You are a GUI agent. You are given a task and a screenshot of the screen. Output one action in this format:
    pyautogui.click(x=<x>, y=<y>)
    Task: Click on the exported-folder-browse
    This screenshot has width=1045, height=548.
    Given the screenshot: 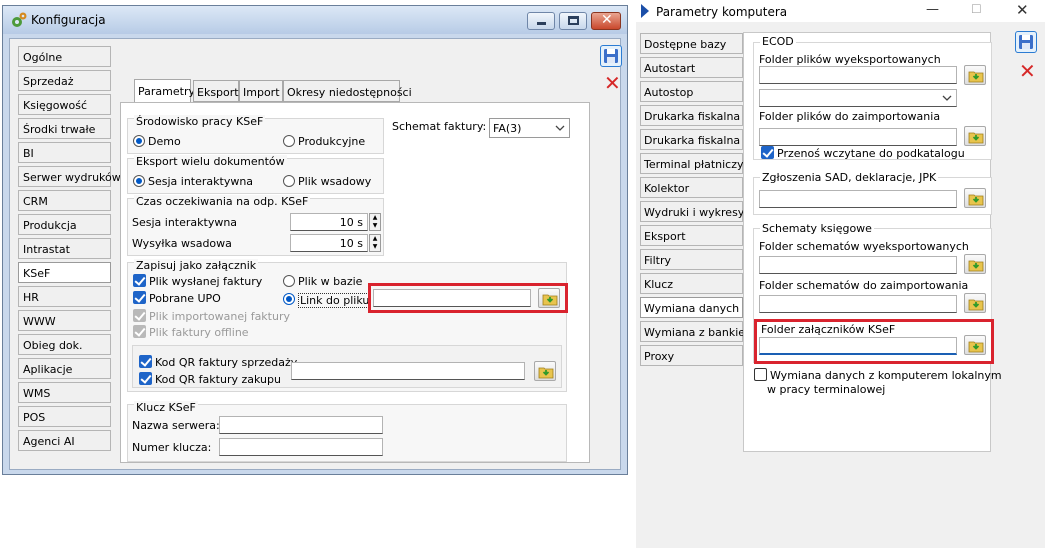 What is the action you would take?
    pyautogui.click(x=975, y=75)
    